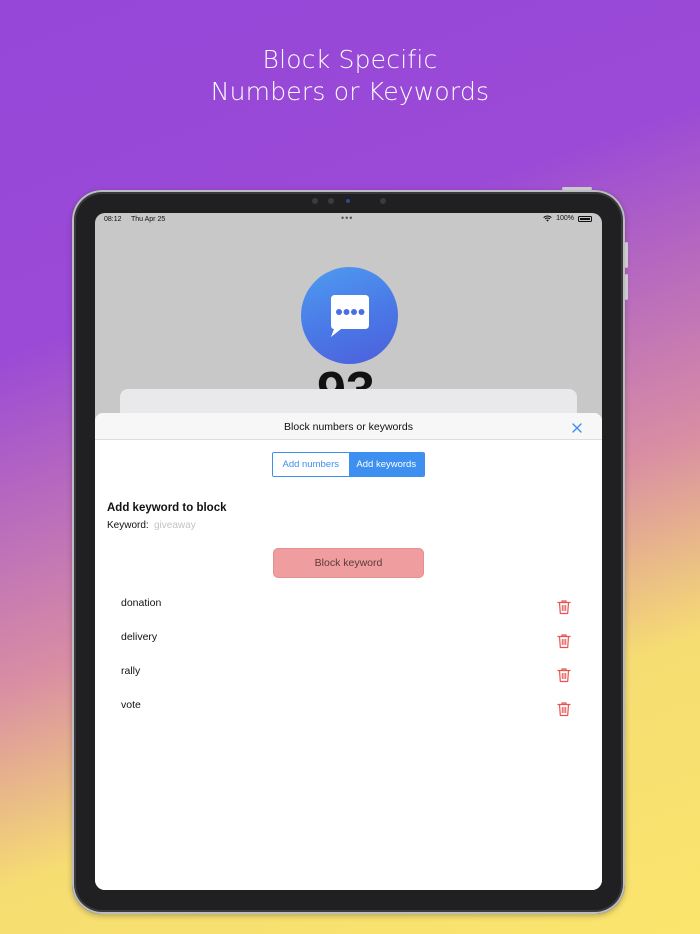 This screenshot has height=934, width=700. I want to click on tab-add-numbers: Add numbers, so click(311, 464).